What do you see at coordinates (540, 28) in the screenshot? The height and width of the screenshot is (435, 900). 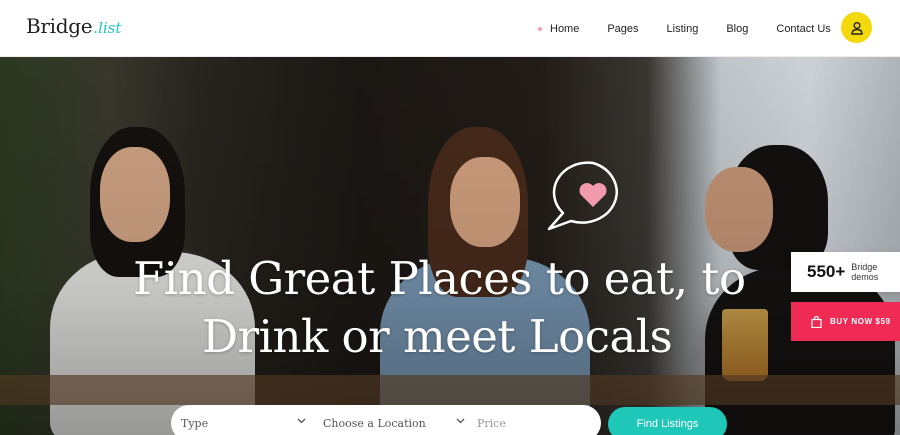 I see `active-dot-icon` at bounding box center [540, 28].